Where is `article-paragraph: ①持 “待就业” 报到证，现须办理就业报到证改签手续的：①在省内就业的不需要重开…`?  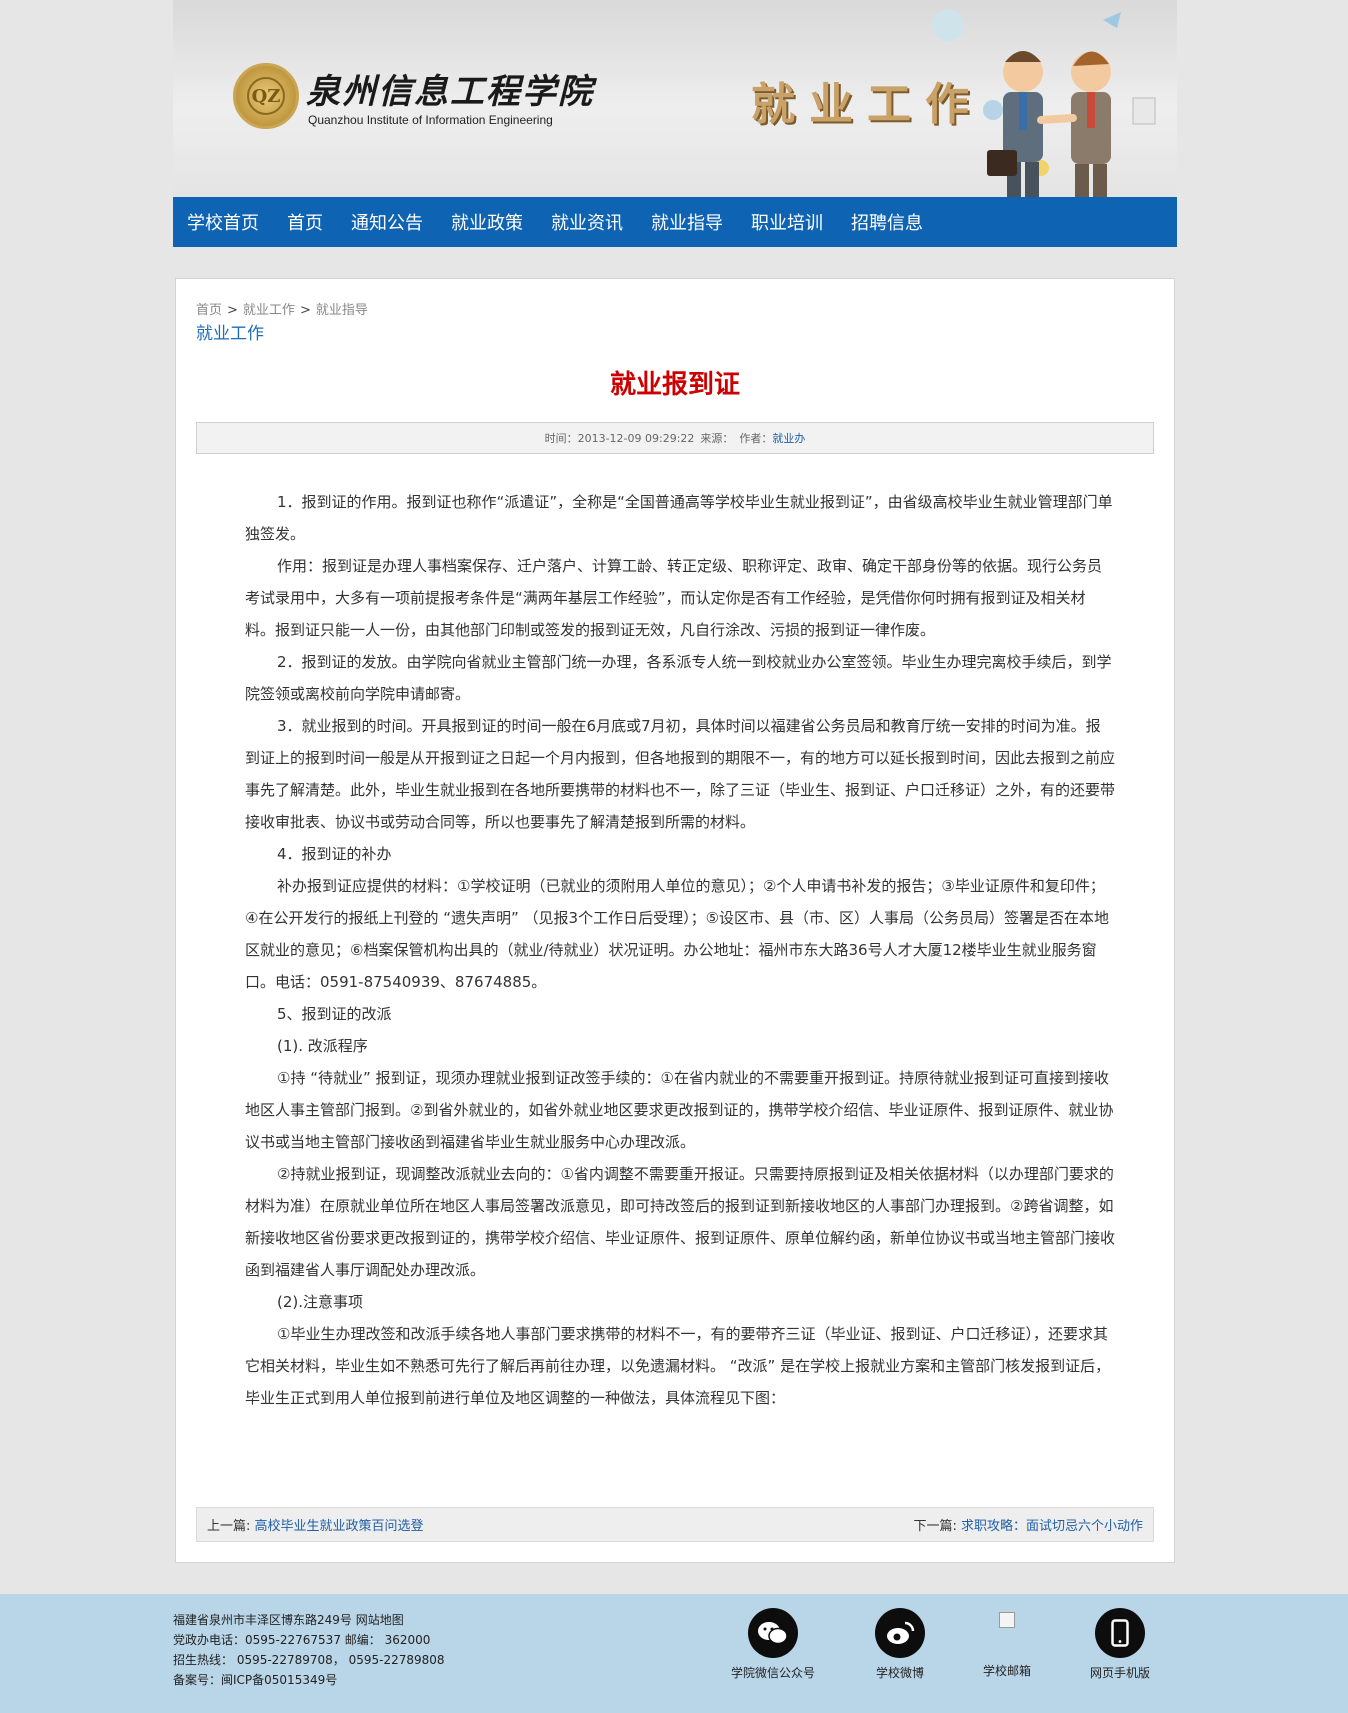 article-paragraph: ①持 “待就业” 报到证，现须办理就业报到证改签手续的：①在省内就业的不需要重开… is located at coordinates (679, 1110).